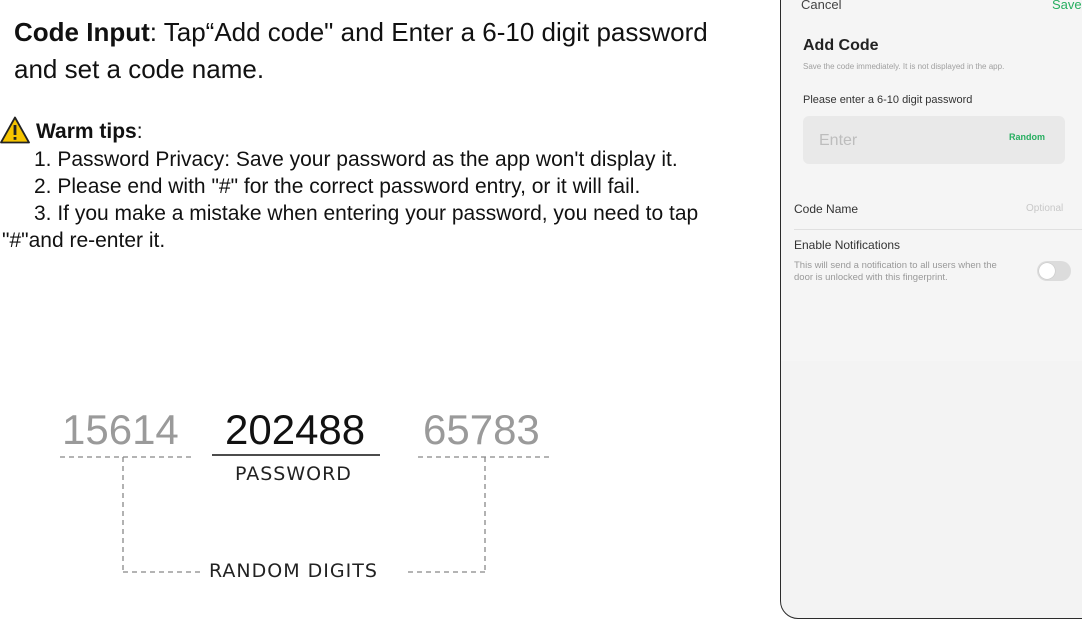  I want to click on cancel-button: Cancel, so click(821, 6).